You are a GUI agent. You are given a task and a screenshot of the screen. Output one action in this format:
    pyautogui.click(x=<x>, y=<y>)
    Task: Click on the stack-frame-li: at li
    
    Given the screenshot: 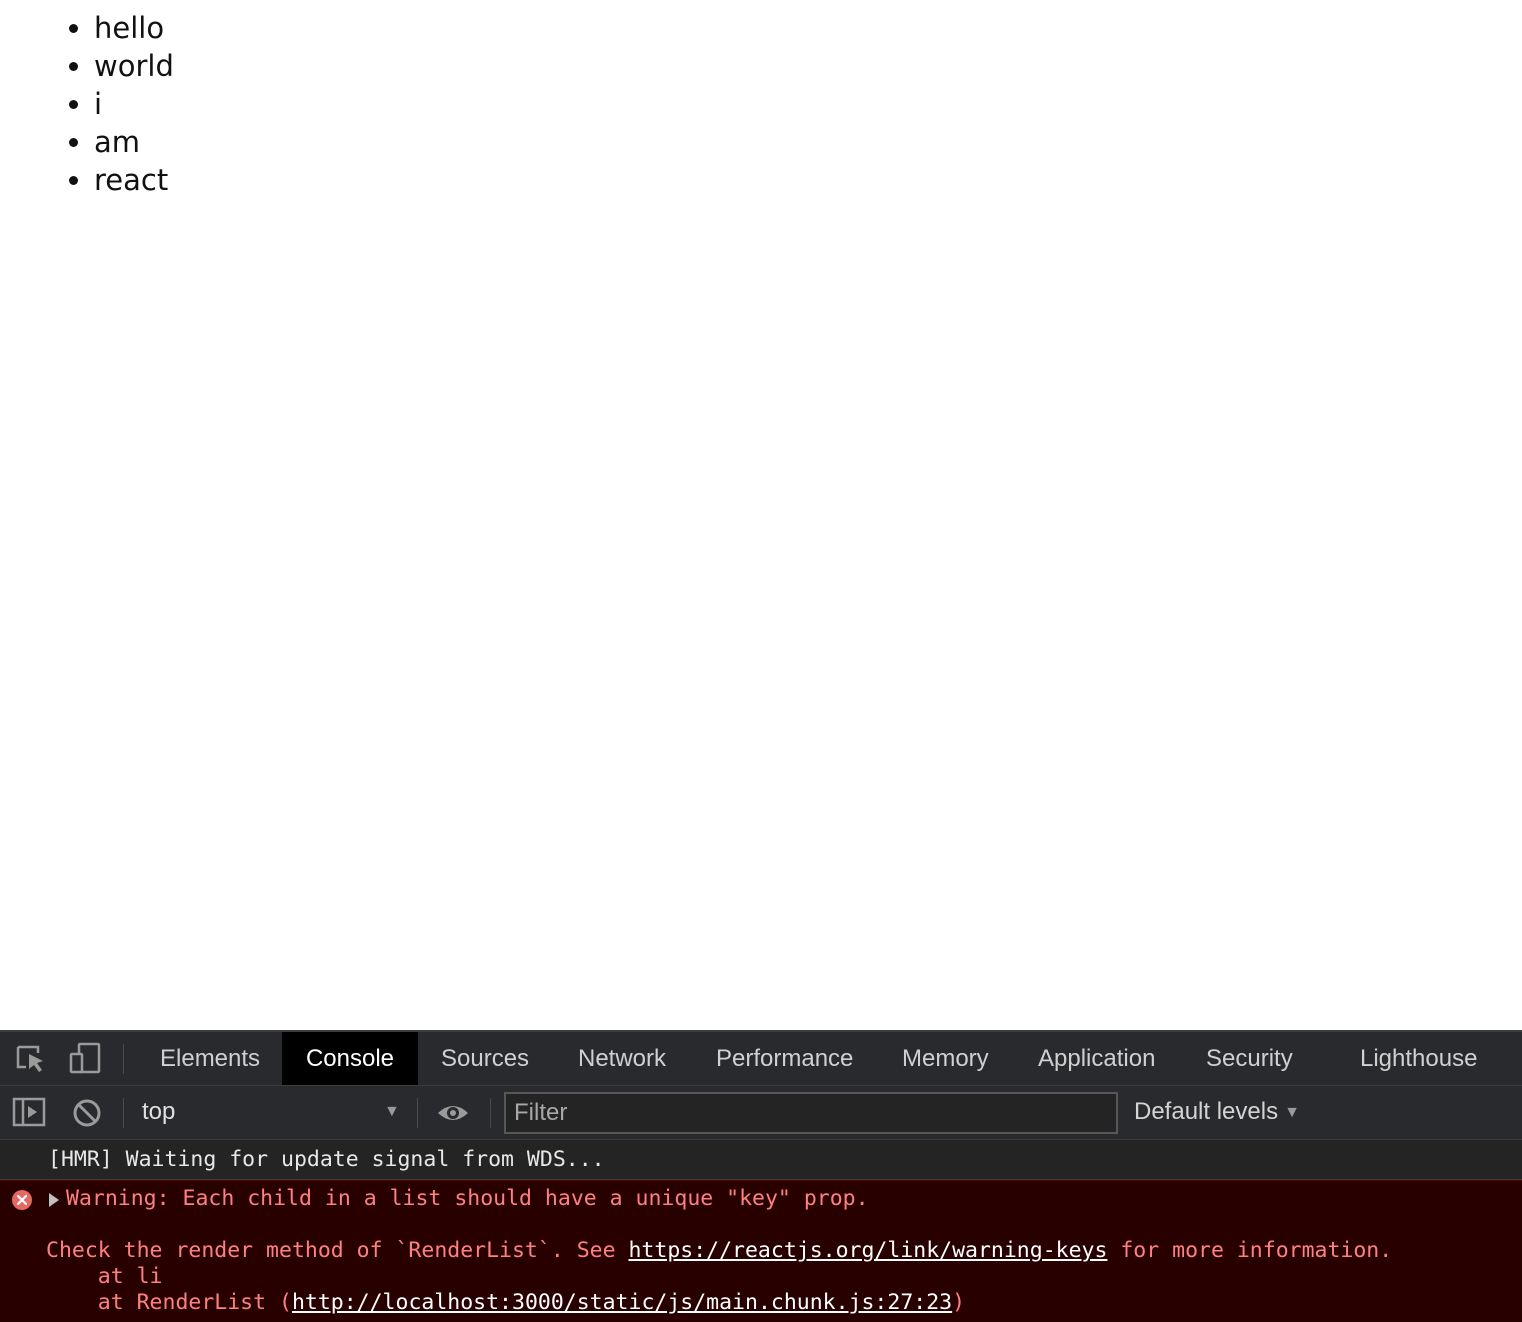 What is the action you would take?
    pyautogui.click(x=104, y=1276)
    